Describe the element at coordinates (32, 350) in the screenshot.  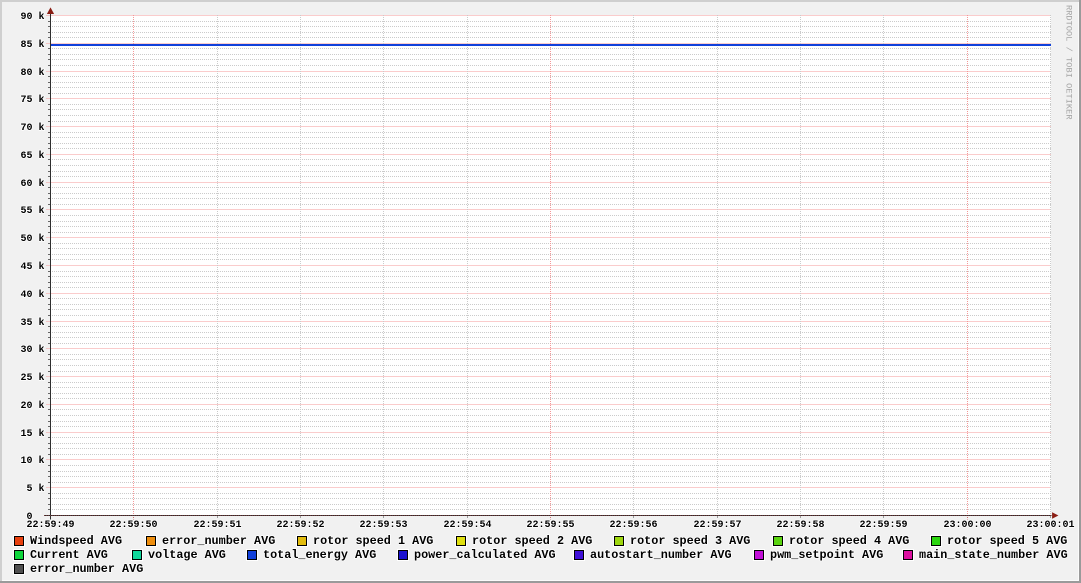
I see `svg-text: 30 k` at that location.